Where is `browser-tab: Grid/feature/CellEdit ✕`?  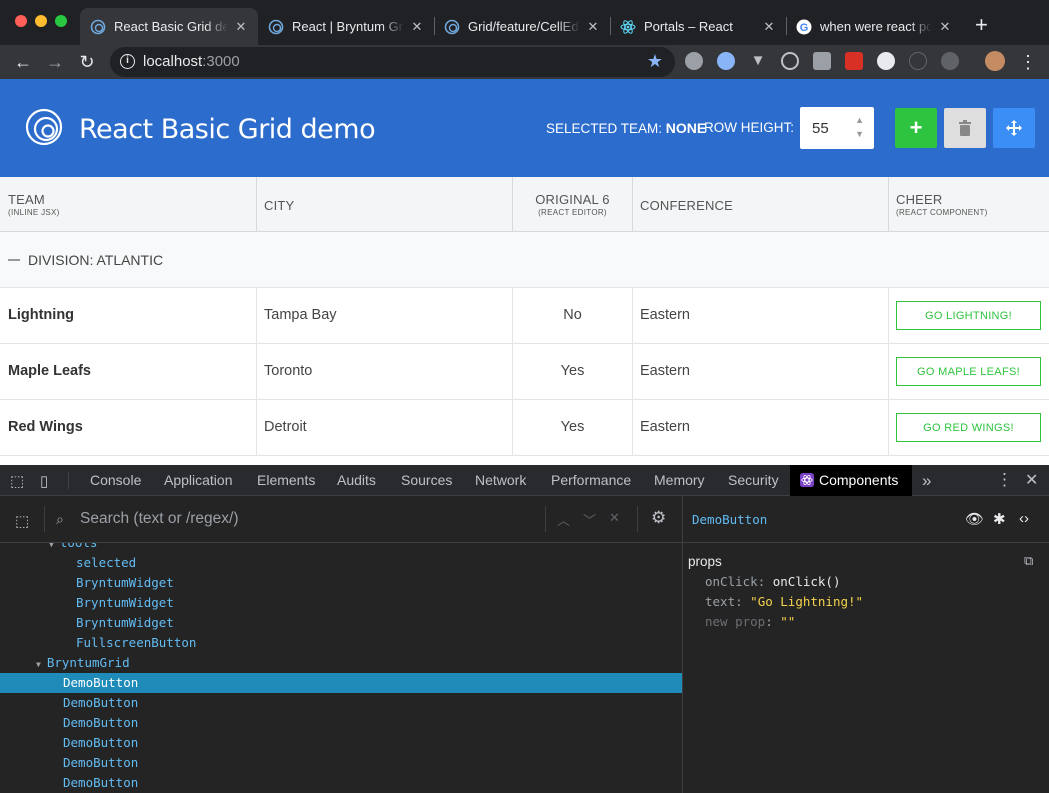 browser-tab: Grid/feature/CellEdit ✕ is located at coordinates (522, 26).